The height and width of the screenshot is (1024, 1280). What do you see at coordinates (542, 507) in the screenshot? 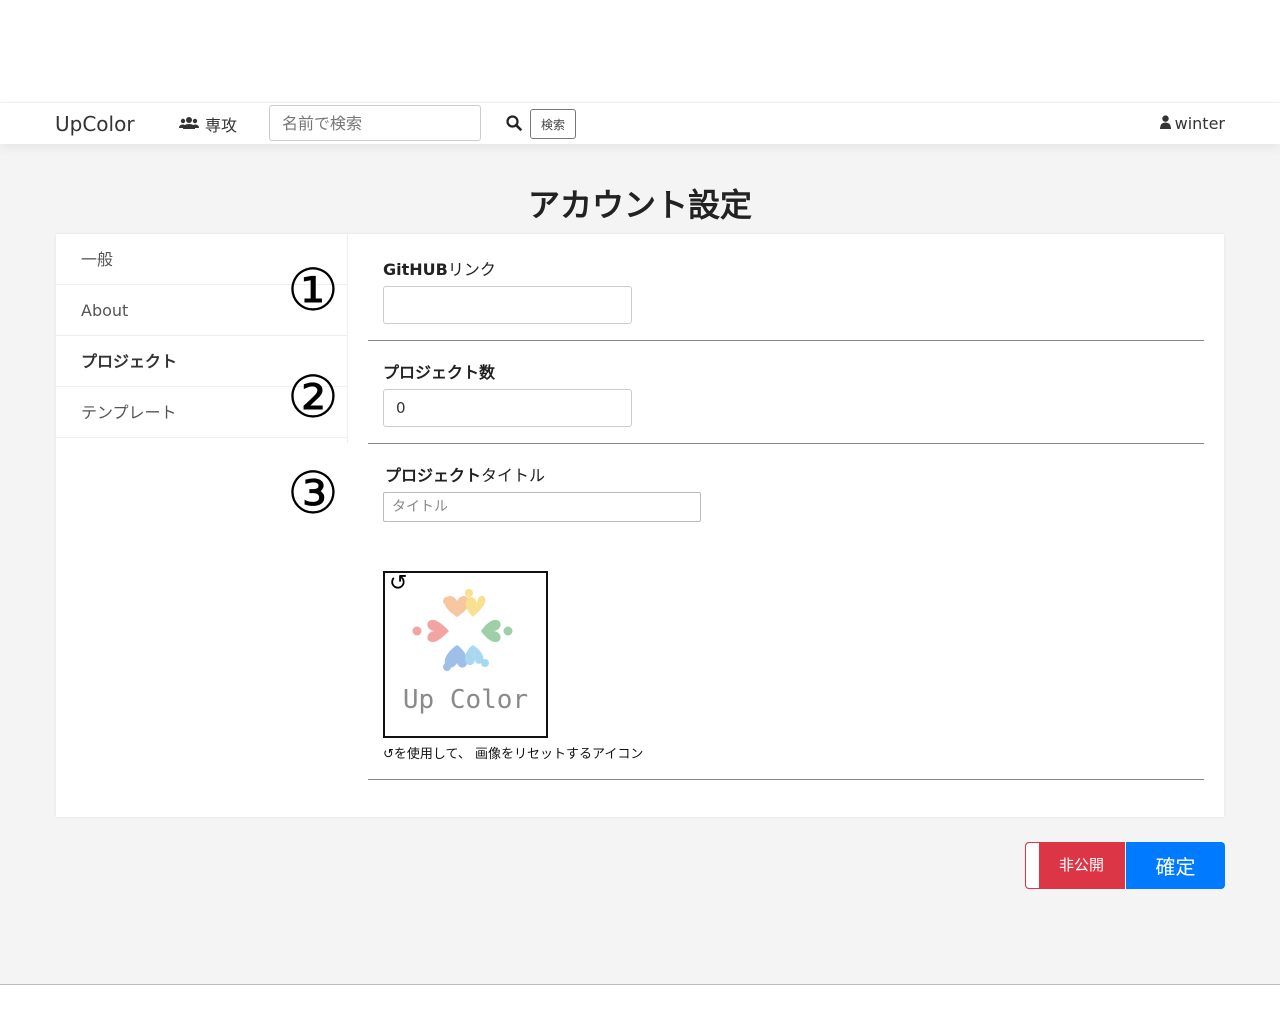
I see `project-title-input` at bounding box center [542, 507].